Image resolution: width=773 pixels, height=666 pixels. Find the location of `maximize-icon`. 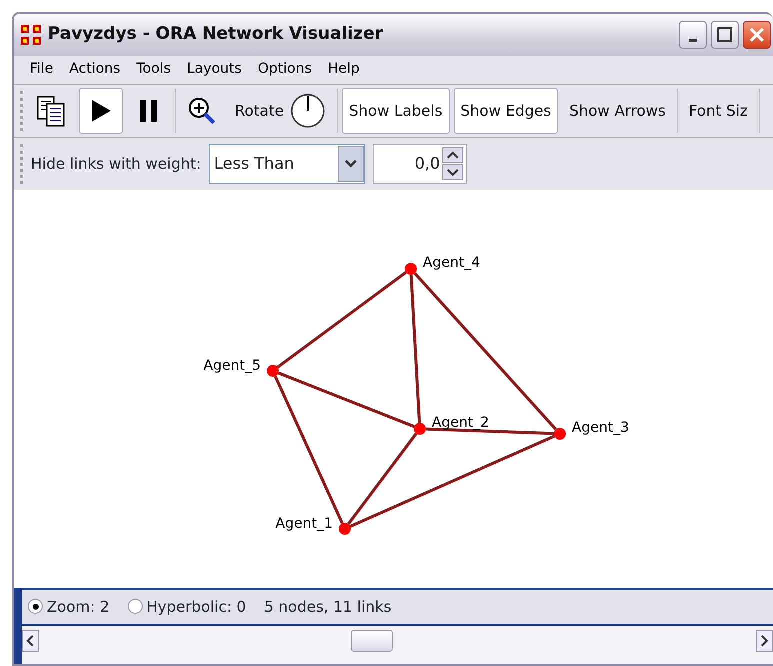

maximize-icon is located at coordinates (725, 34).